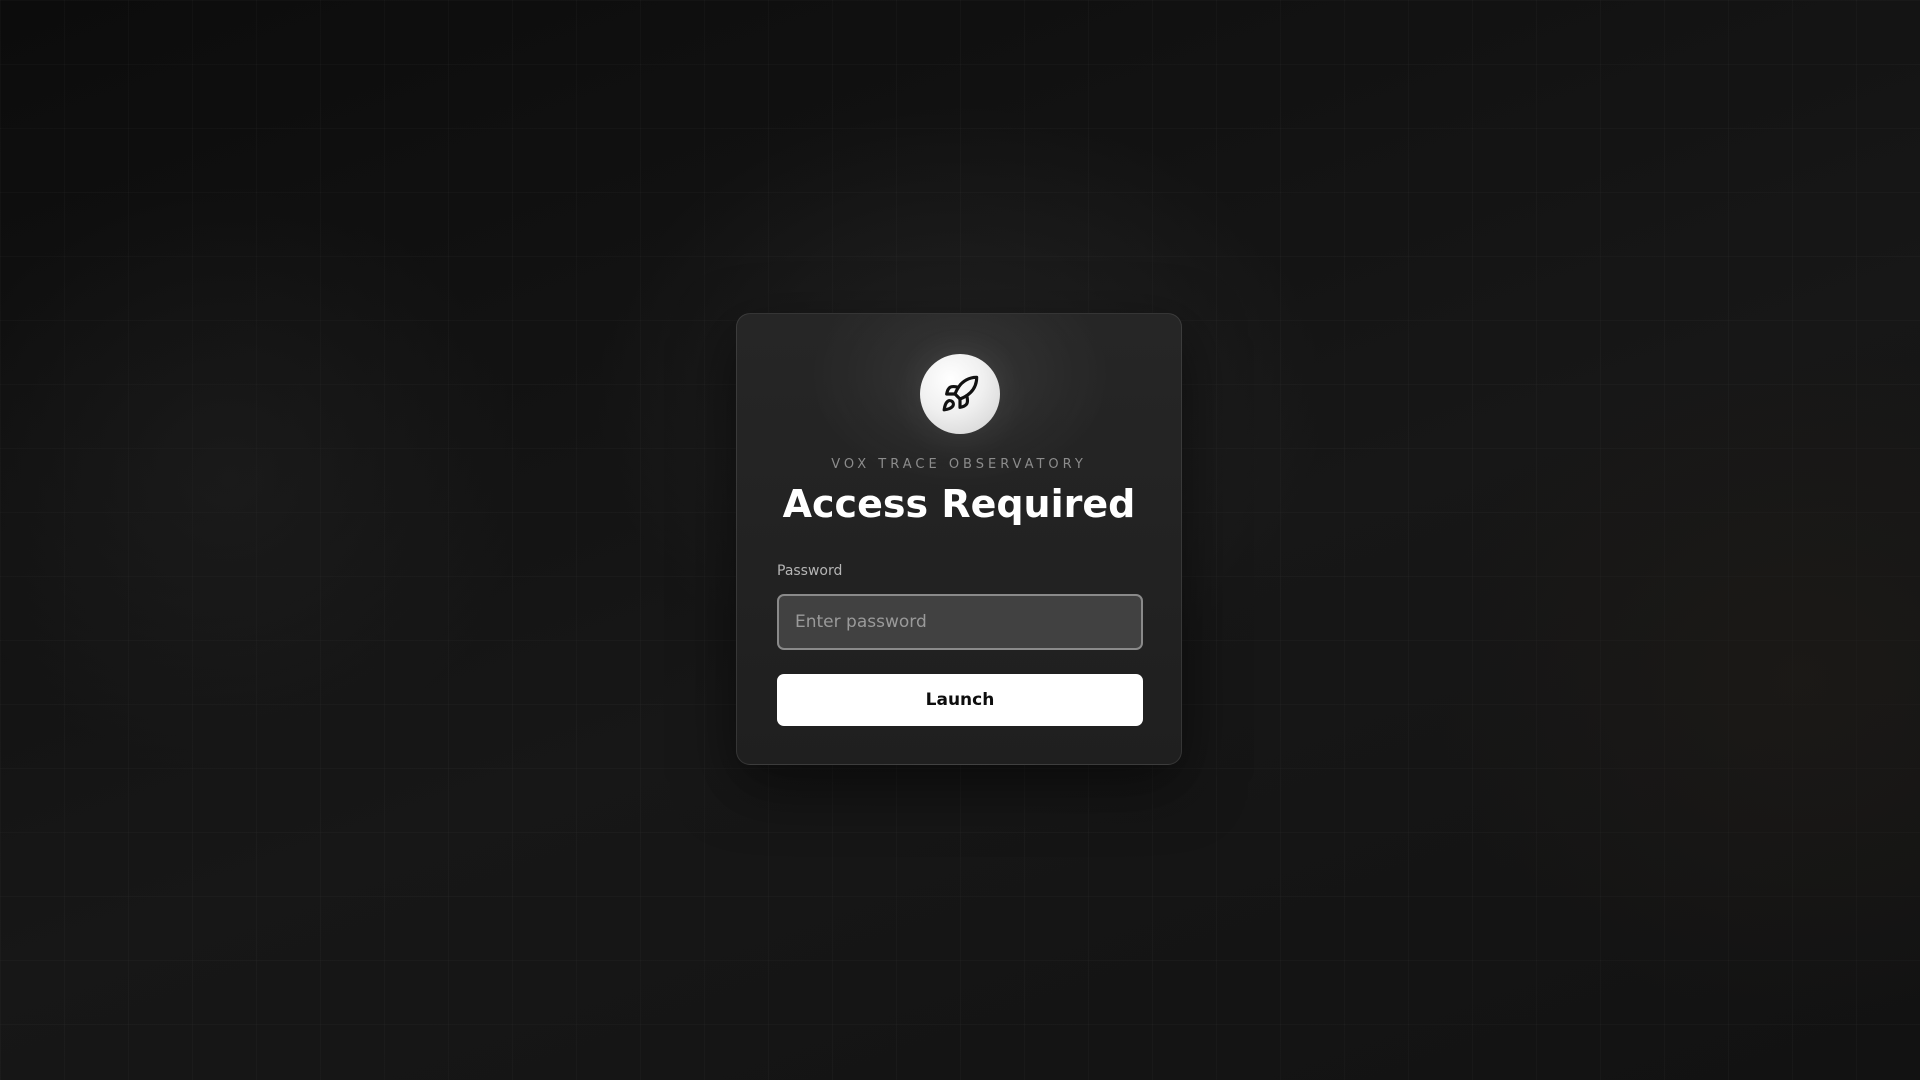 The image size is (1920, 1080). What do you see at coordinates (960, 700) in the screenshot?
I see `launch-button: Launch` at bounding box center [960, 700].